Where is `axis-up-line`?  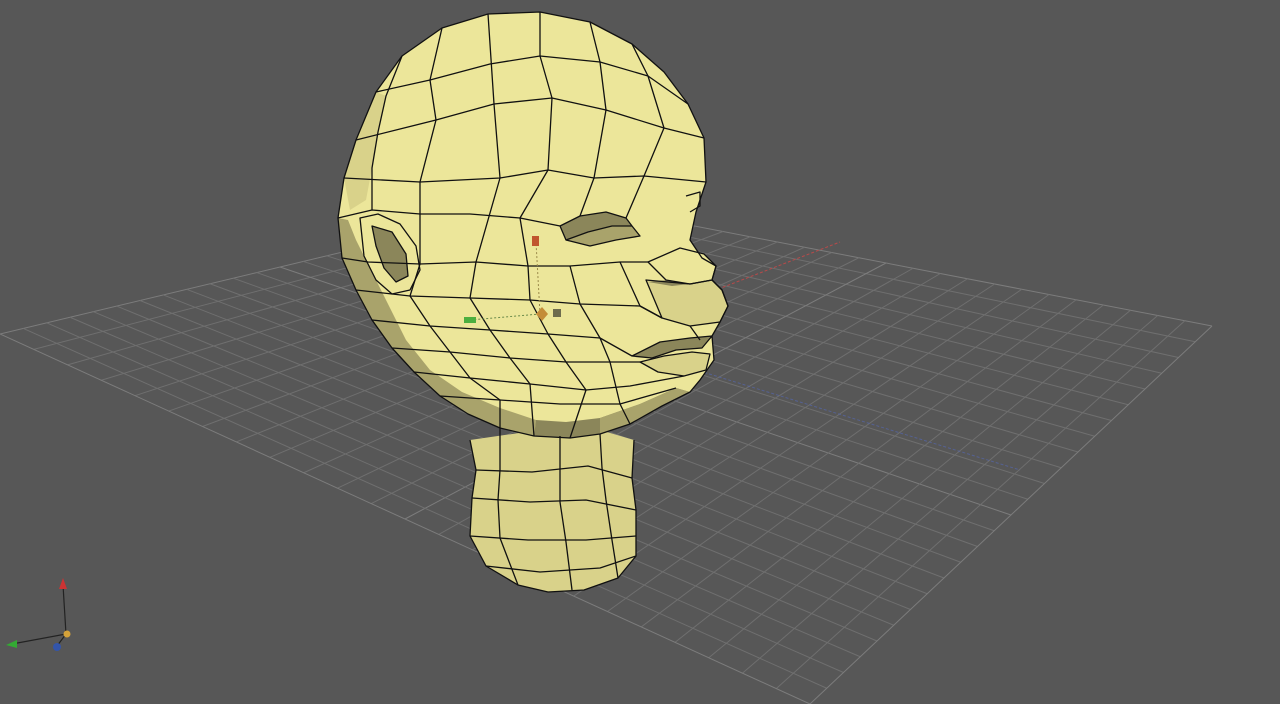 axis-up-line is located at coordinates (64, 609).